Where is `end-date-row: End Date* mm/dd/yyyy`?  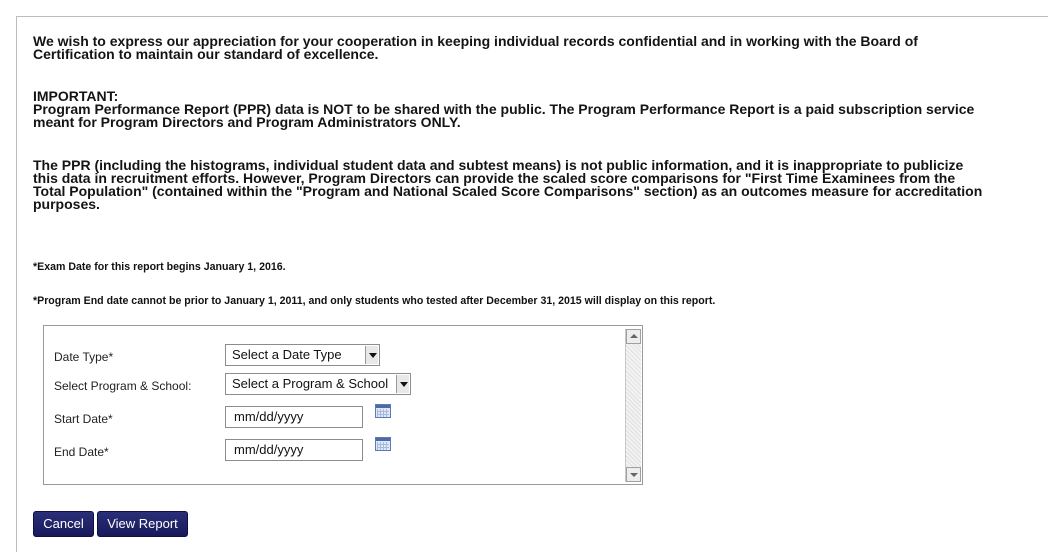
end-date-row: End Date* mm/dd/yyyy is located at coordinates (234, 449).